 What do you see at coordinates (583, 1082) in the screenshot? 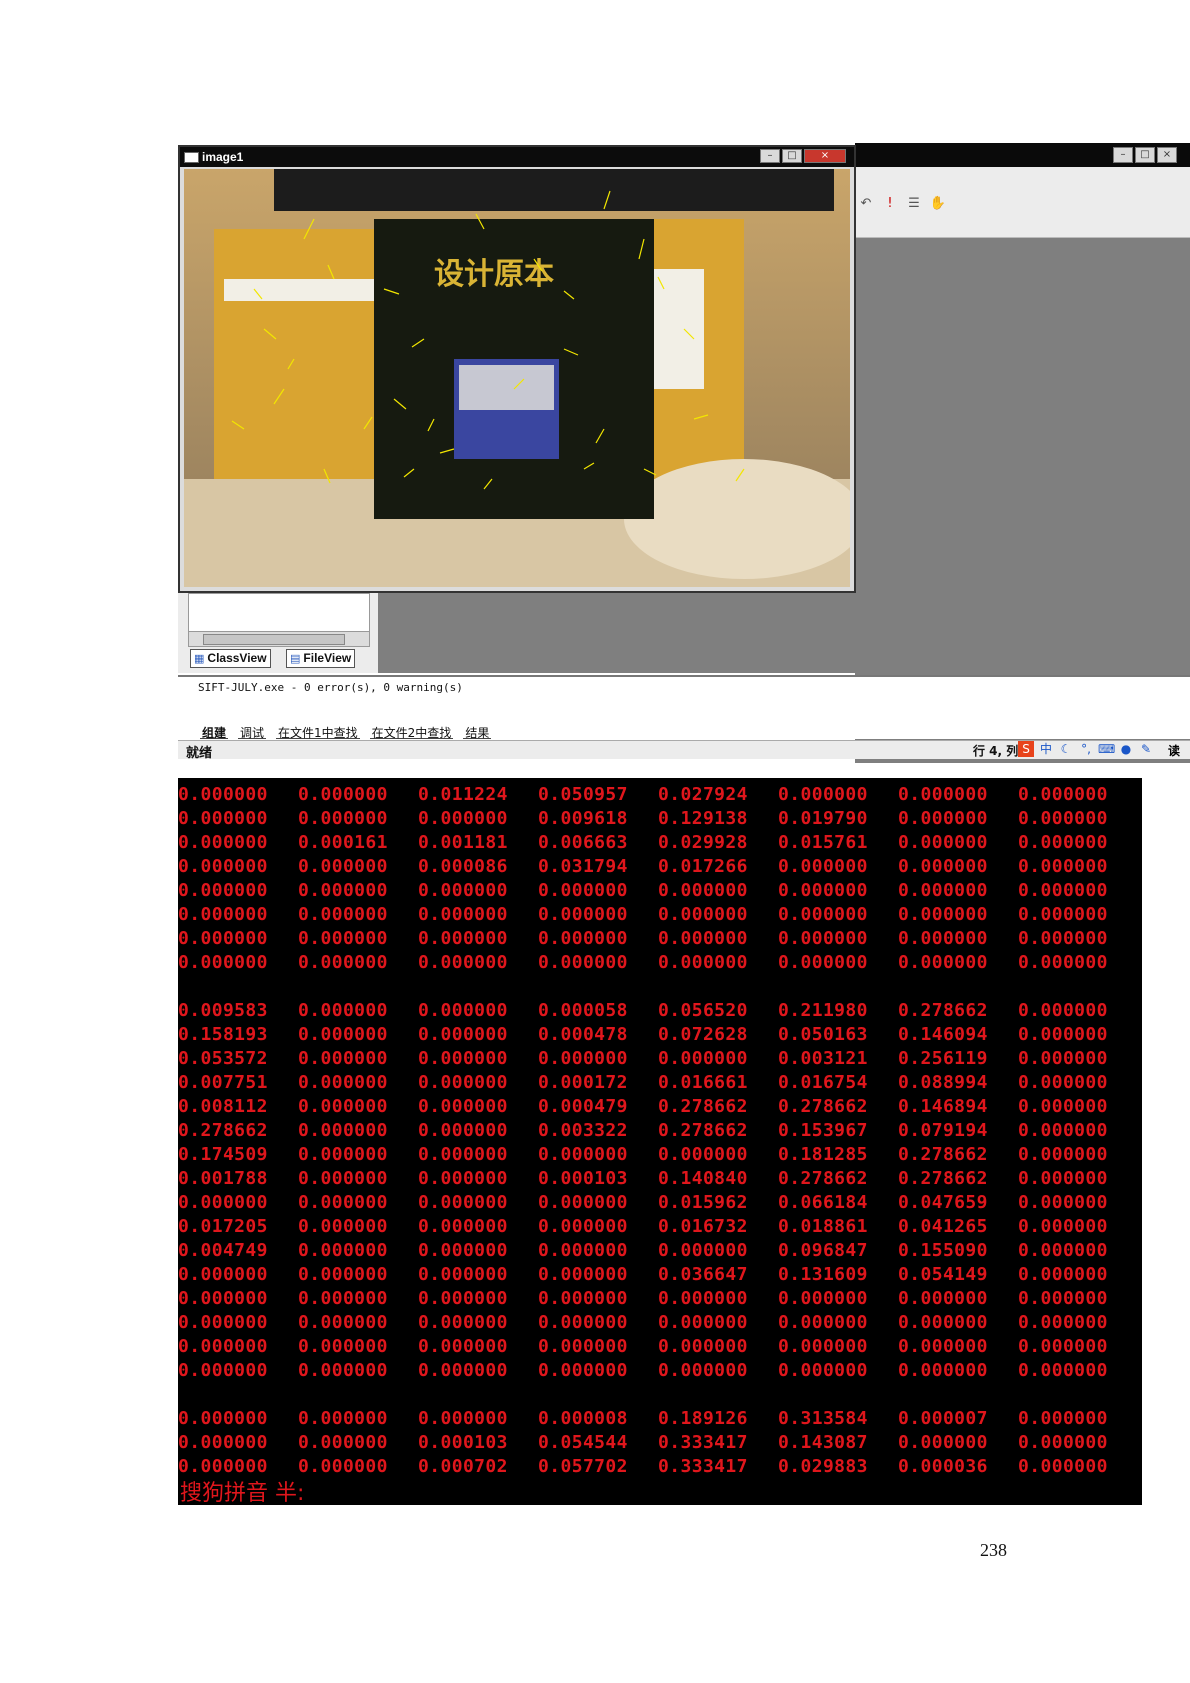
I see `console-value: 0.000172` at bounding box center [583, 1082].